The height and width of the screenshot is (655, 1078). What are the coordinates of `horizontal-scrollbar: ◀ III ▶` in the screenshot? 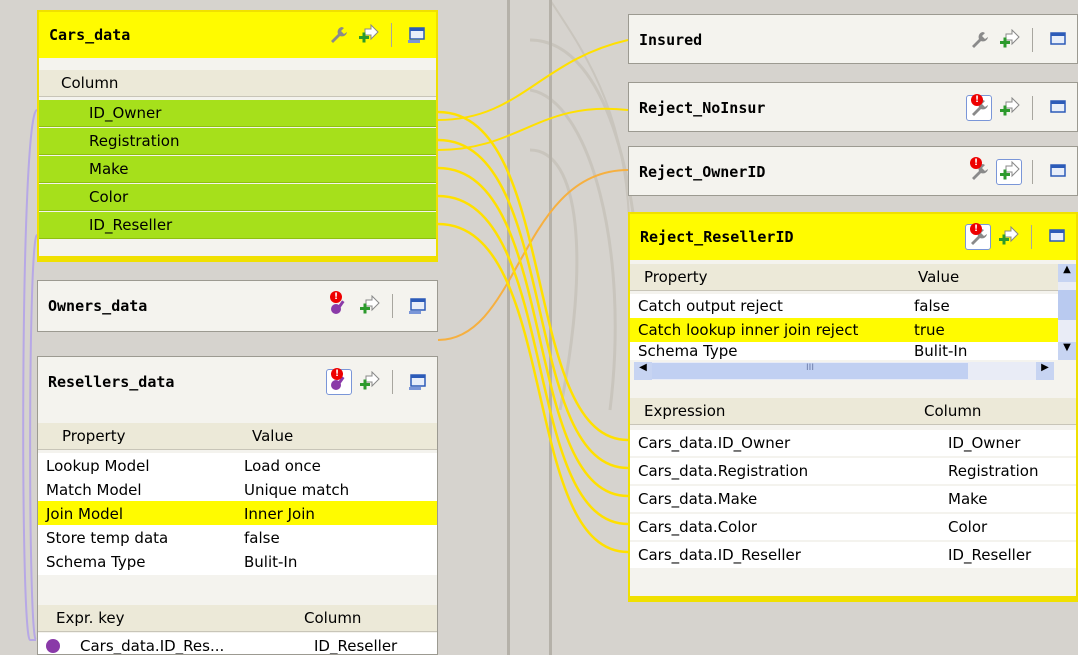 It's located at (844, 371).